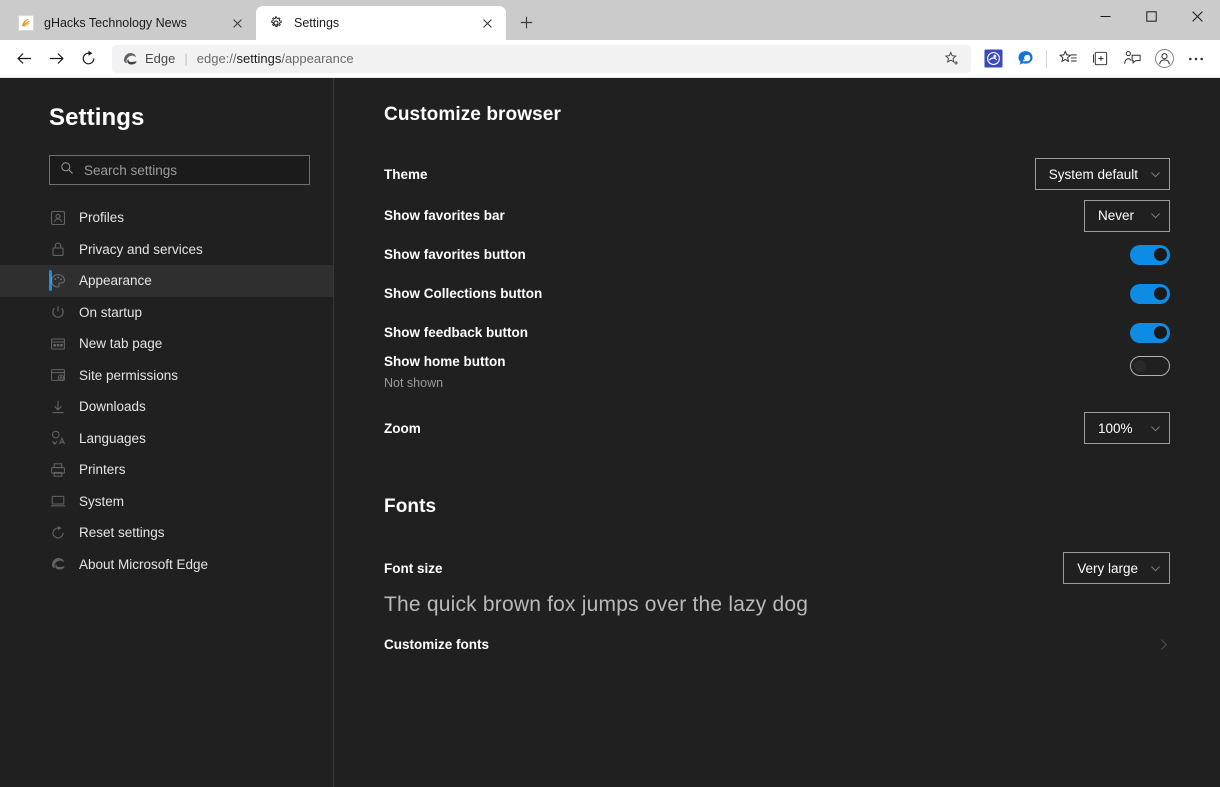 Image resolution: width=1220 pixels, height=787 pixels. What do you see at coordinates (179, 170) in the screenshot?
I see `search-settings-input: Search settings` at bounding box center [179, 170].